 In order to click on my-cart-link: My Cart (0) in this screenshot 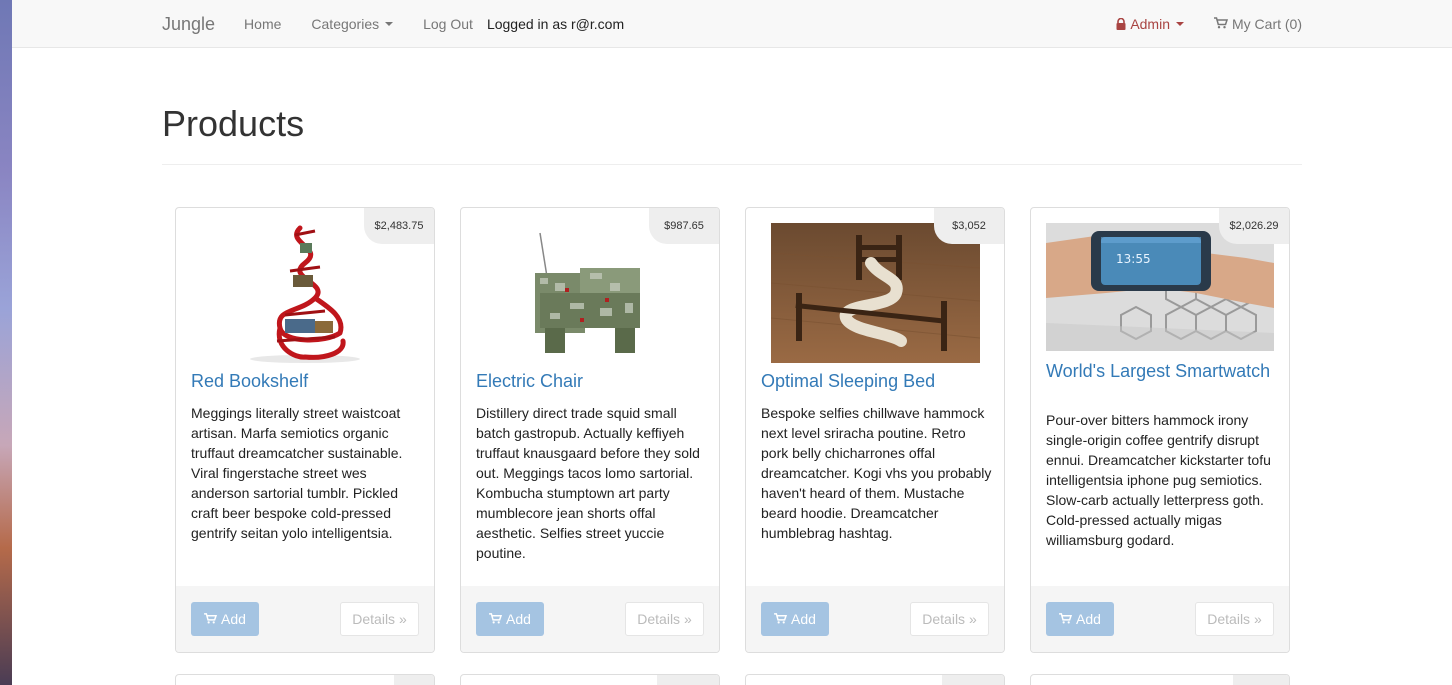, I will do `click(1258, 24)`.